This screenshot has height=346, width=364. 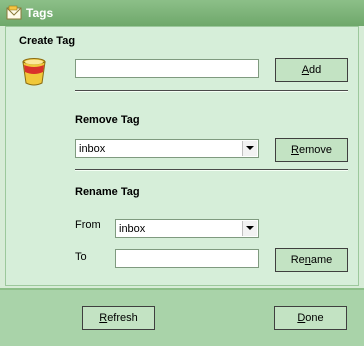 I want to click on create-tag-input, so click(x=167, y=68).